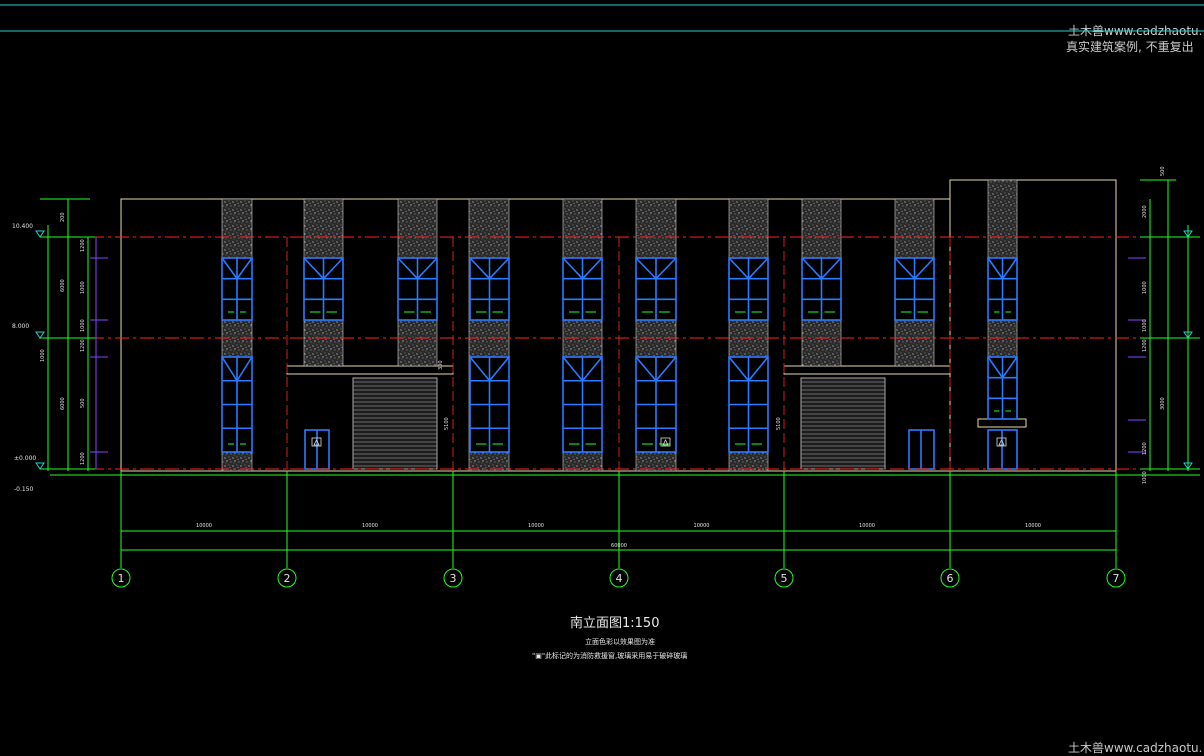 This screenshot has width=1204, height=756. I want to click on axis-label-1: 1, so click(121, 578).